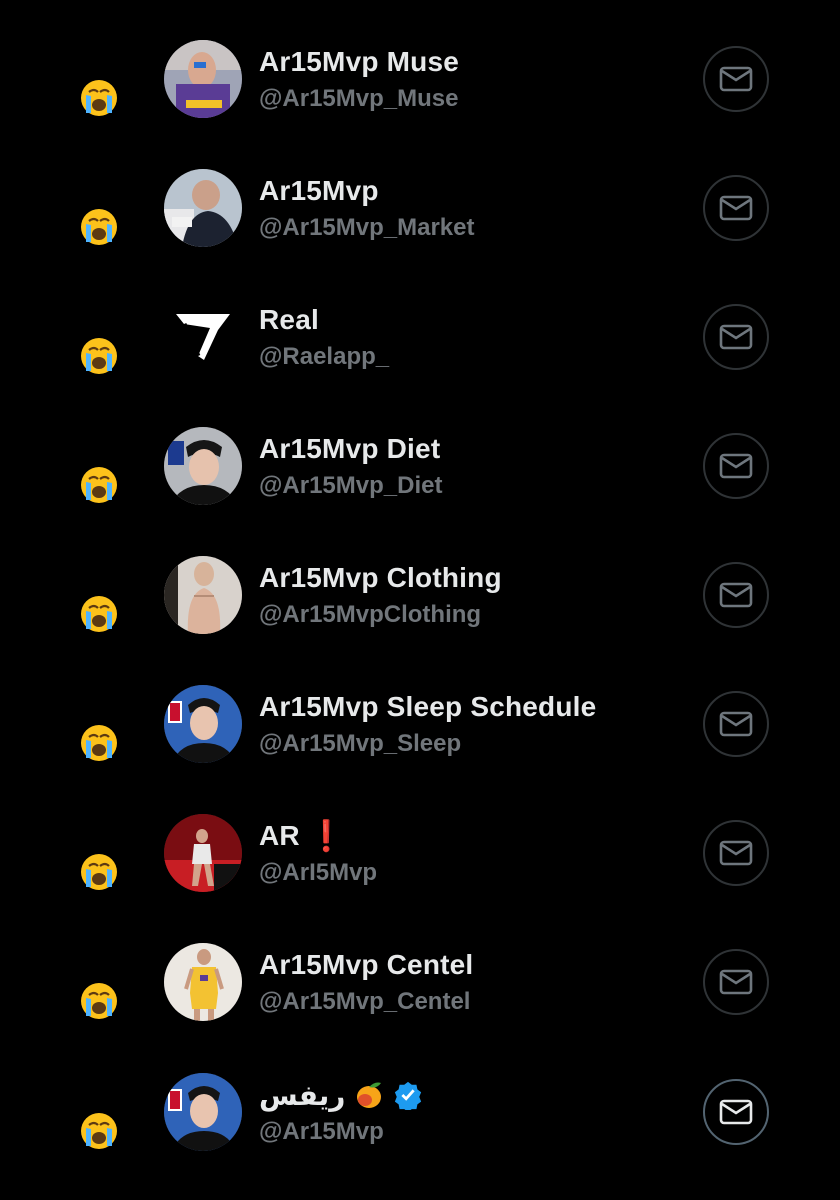 The height and width of the screenshot is (1200, 840). I want to click on list-item: Ar15Mvp Clothing @Ar15MvpClothing, so click(420, 611).